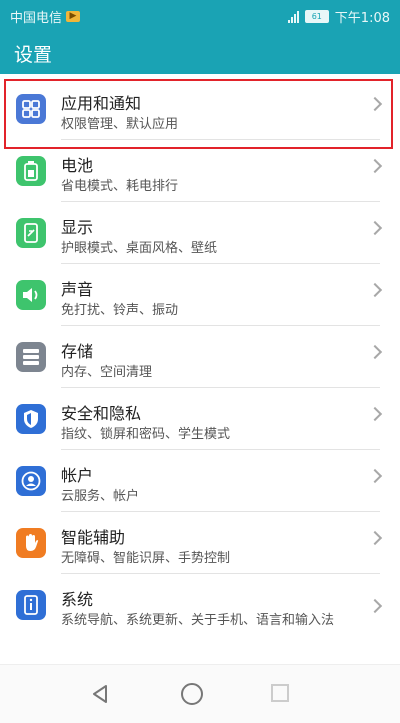 The height and width of the screenshot is (723, 400). What do you see at coordinates (200, 419) in the screenshot?
I see `settings-item-security: 安全和隐私 指纹、锁屏和密码、学生模式` at bounding box center [200, 419].